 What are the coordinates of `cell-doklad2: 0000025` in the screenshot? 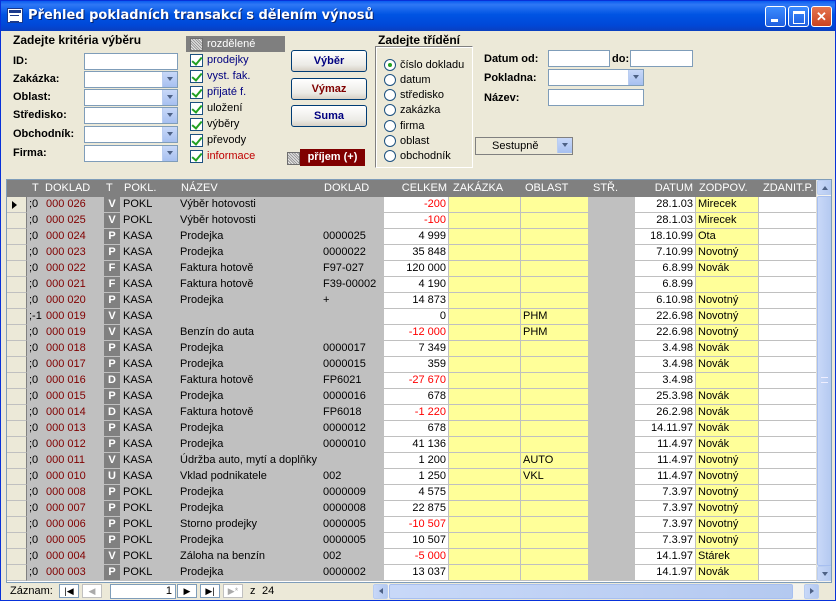 It's located at (352, 237).